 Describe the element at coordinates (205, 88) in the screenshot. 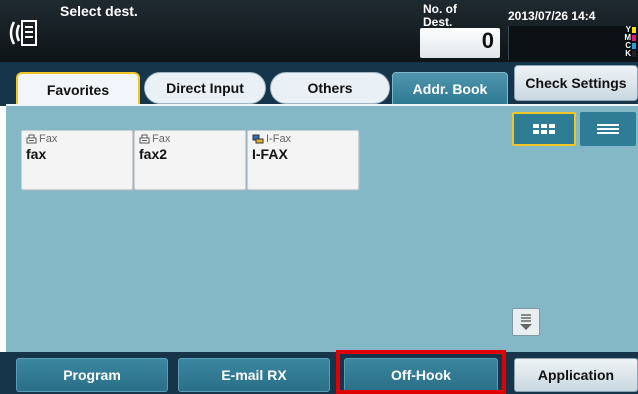

I see `tab-direct-input: Direct Input` at that location.